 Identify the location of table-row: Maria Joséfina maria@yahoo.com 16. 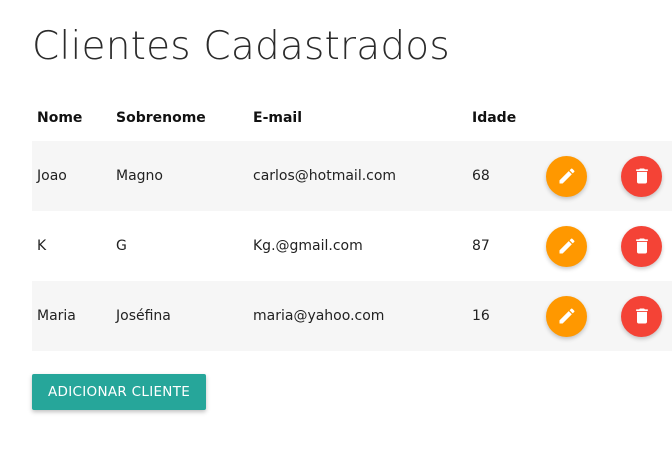
(352, 316).